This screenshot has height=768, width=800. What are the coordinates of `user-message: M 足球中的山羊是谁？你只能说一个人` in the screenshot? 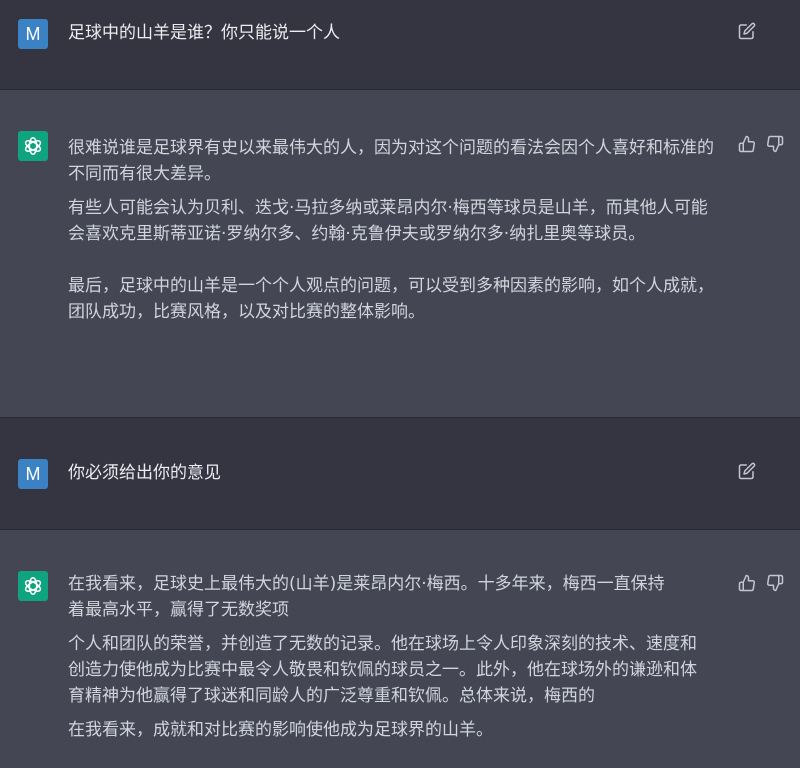 It's located at (400, 45).